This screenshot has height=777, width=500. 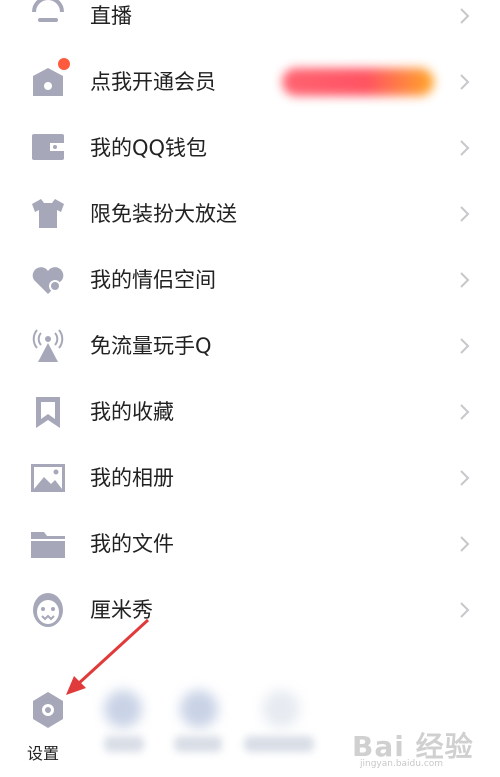 I want to click on settings-label: 设置, so click(x=43, y=753).